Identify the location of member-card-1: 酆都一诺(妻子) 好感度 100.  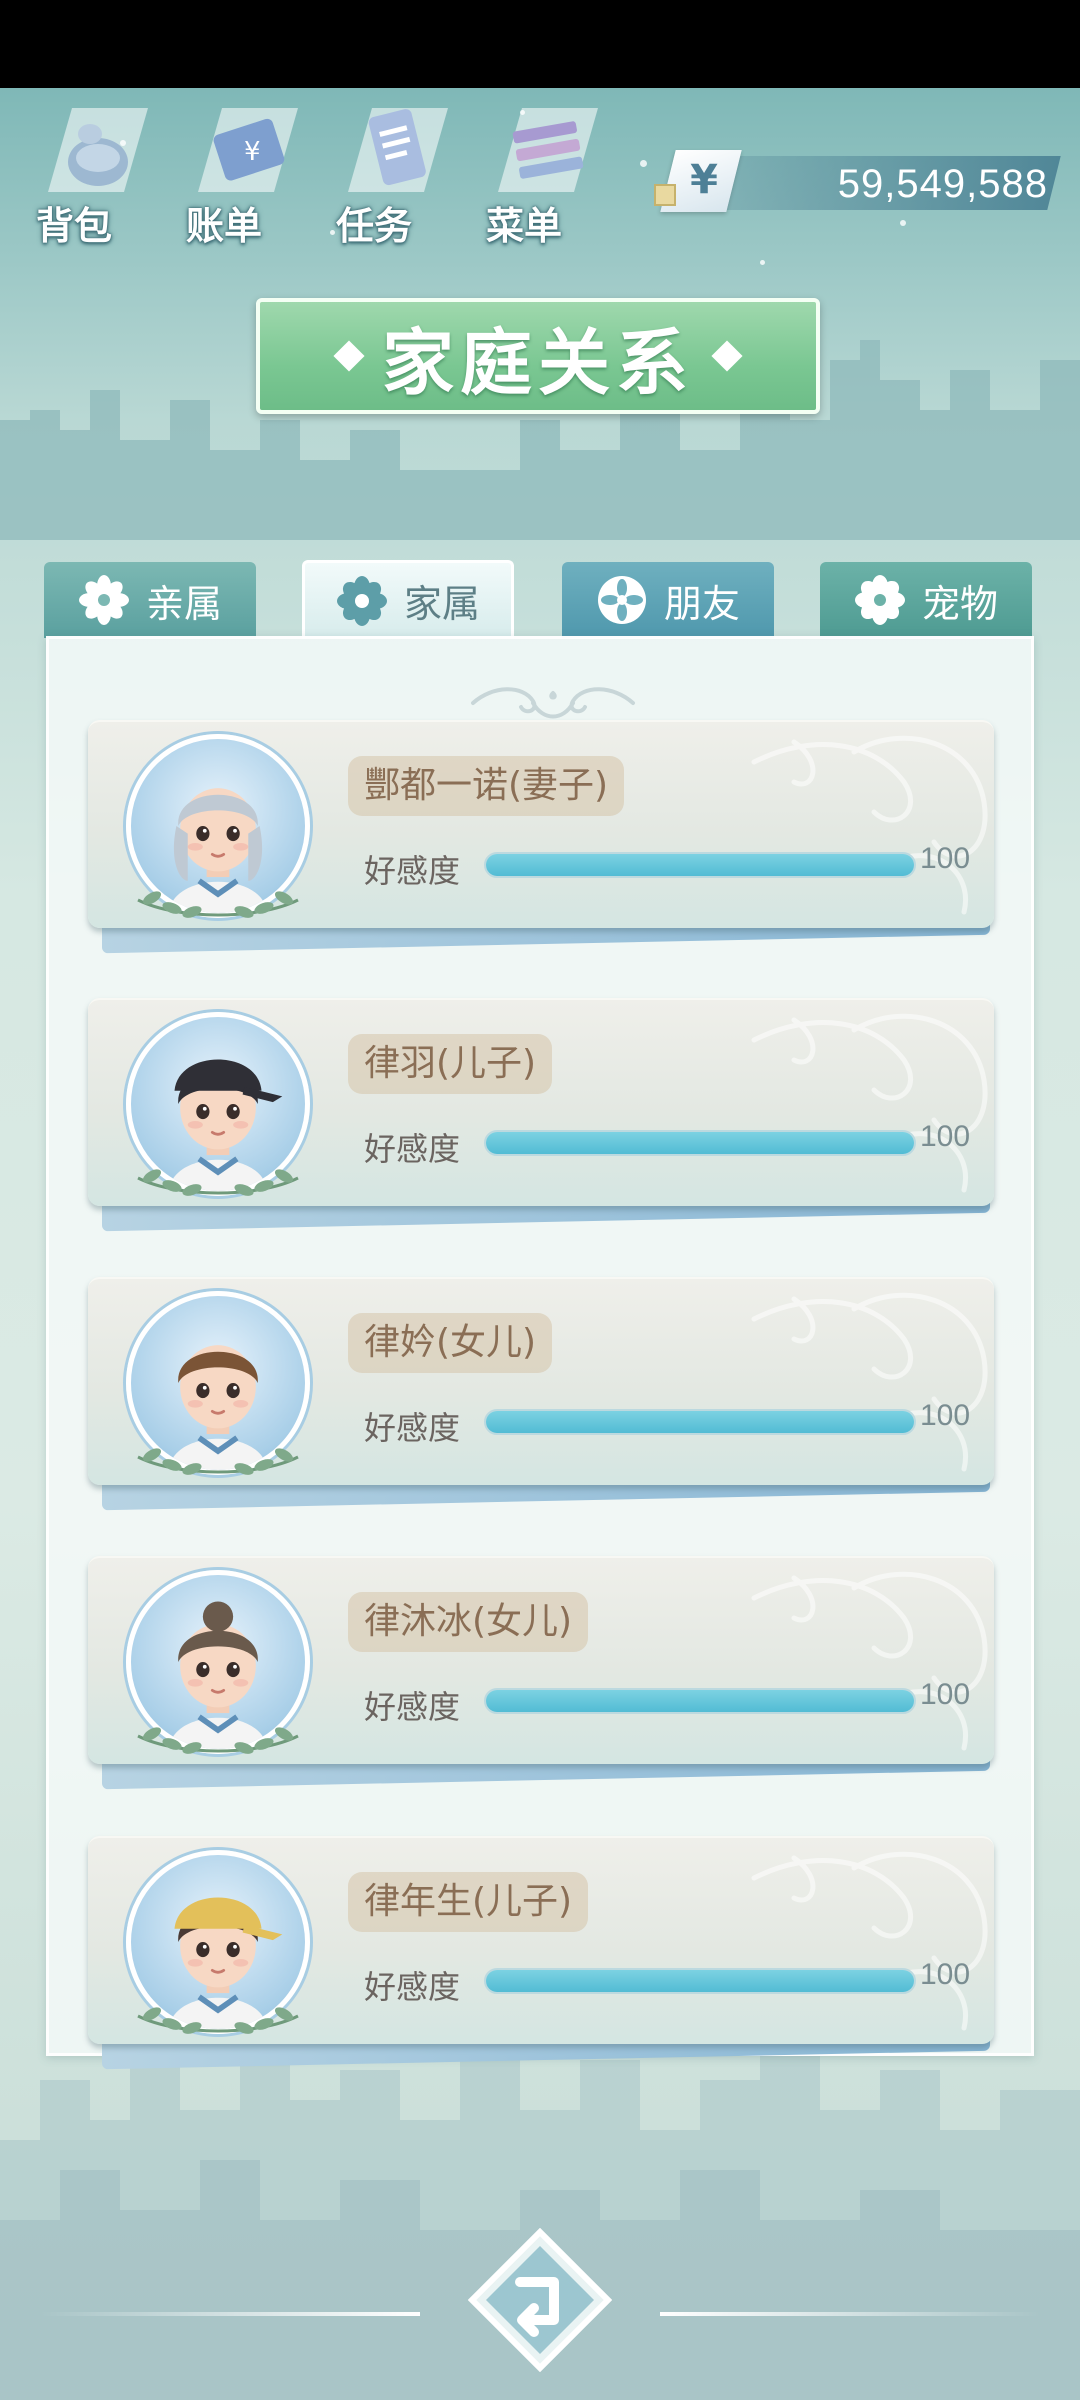
(542, 838).